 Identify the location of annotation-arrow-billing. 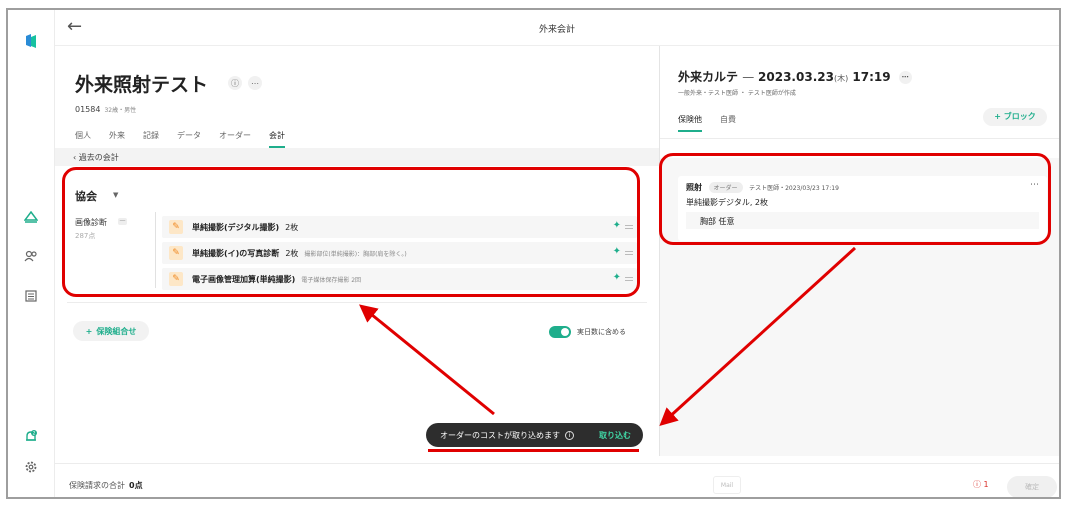
(427, 360).